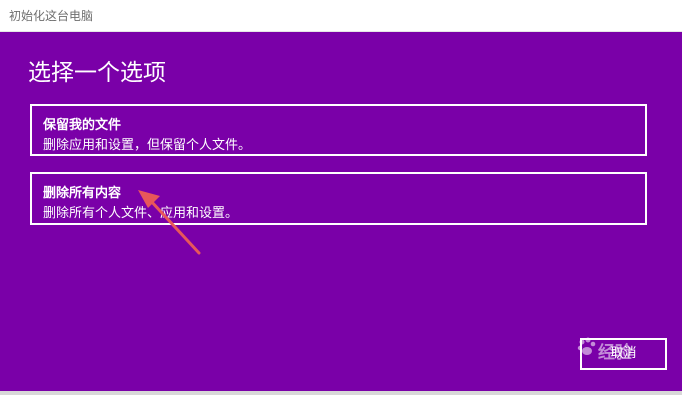 This screenshot has height=395, width=682. Describe the element at coordinates (338, 130) in the screenshot. I see `keep-my-files-option: 保留我的文件 删除应用和设置，但保留个人文件。` at that location.